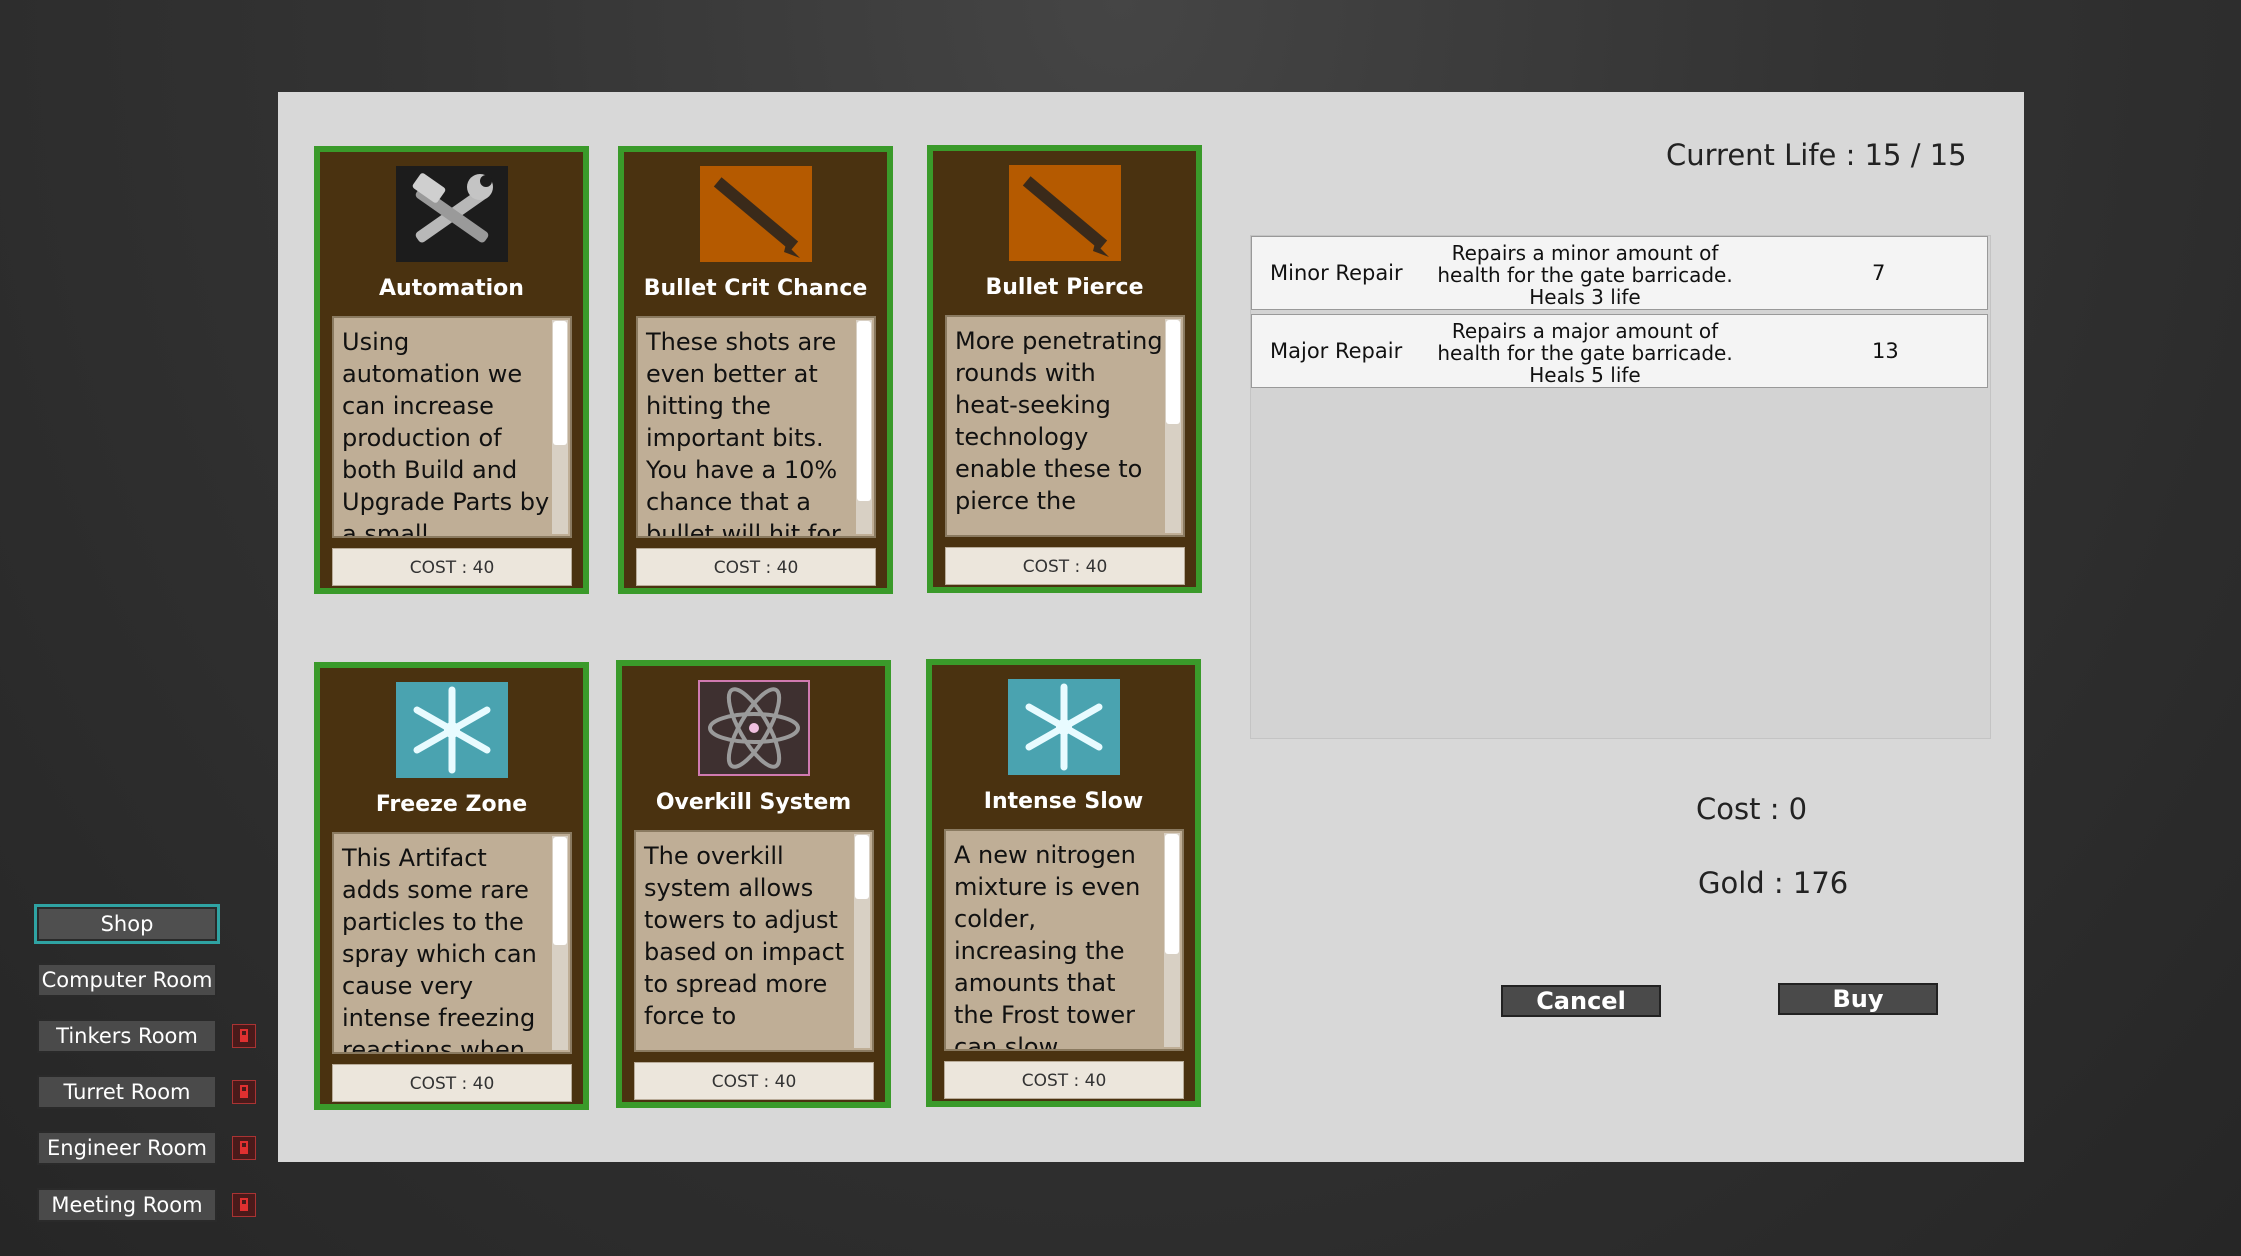  What do you see at coordinates (753, 802) in the screenshot?
I see `card-title: Overkill System` at bounding box center [753, 802].